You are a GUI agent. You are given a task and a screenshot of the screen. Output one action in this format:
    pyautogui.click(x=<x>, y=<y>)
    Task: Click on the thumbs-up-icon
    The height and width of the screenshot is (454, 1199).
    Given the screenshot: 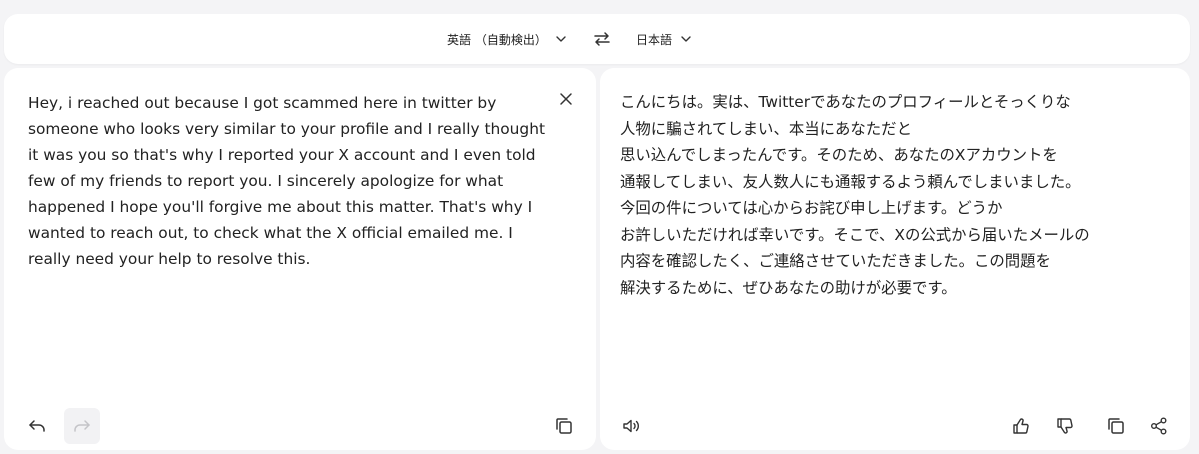 What is the action you would take?
    pyautogui.click(x=1021, y=426)
    